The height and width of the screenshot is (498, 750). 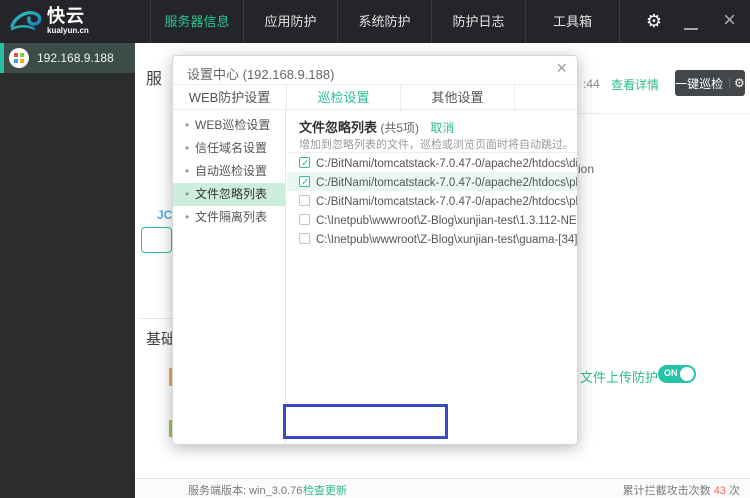 What do you see at coordinates (154, 79) in the screenshot?
I see `page-heading-partial: 服` at bounding box center [154, 79].